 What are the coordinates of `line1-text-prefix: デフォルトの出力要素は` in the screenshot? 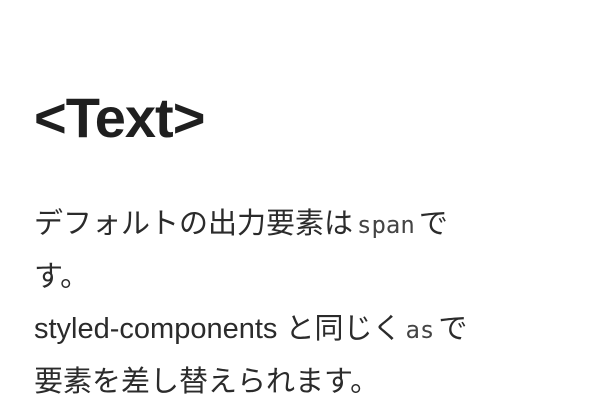 It's located at (194, 224).